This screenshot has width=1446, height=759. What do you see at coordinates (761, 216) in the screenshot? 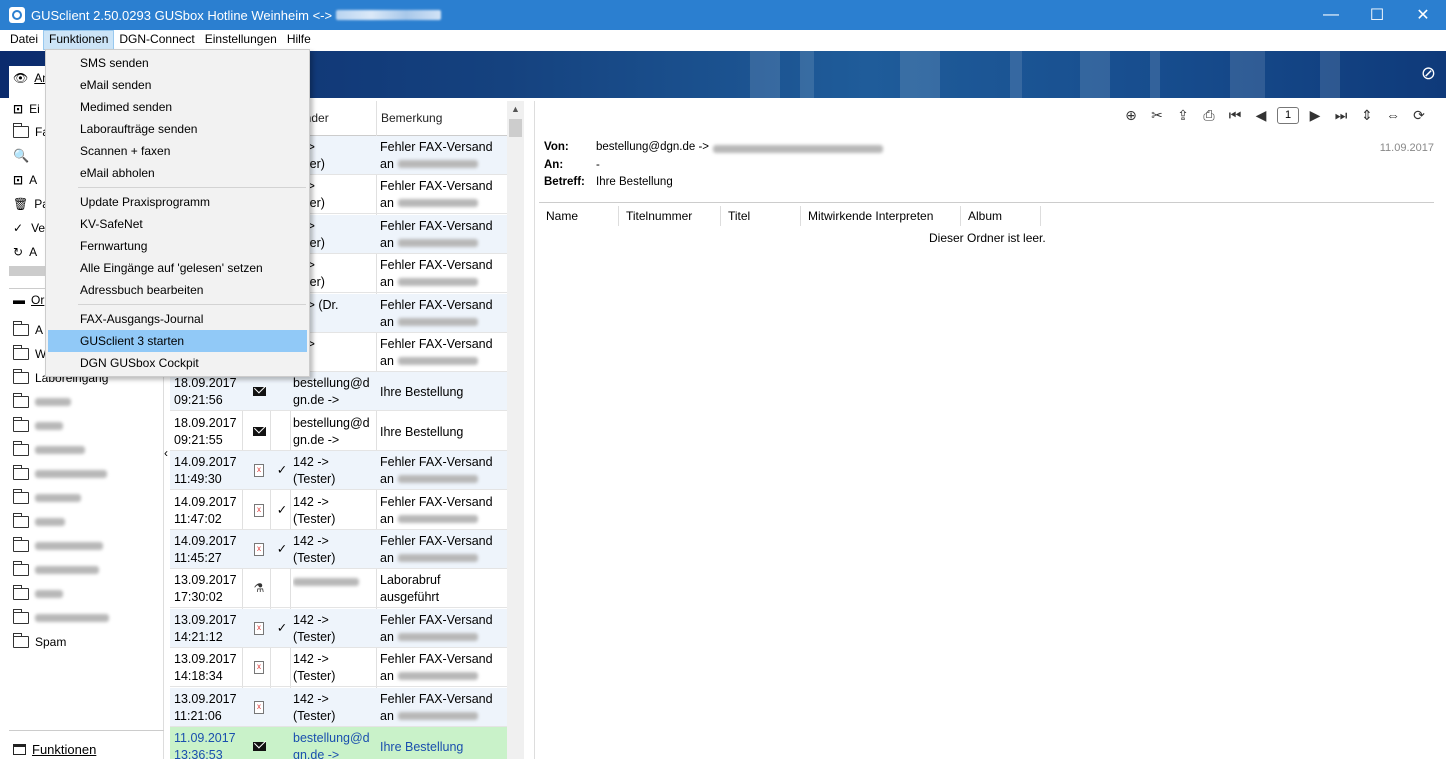
I see `column-titel: Titel` at bounding box center [761, 216].